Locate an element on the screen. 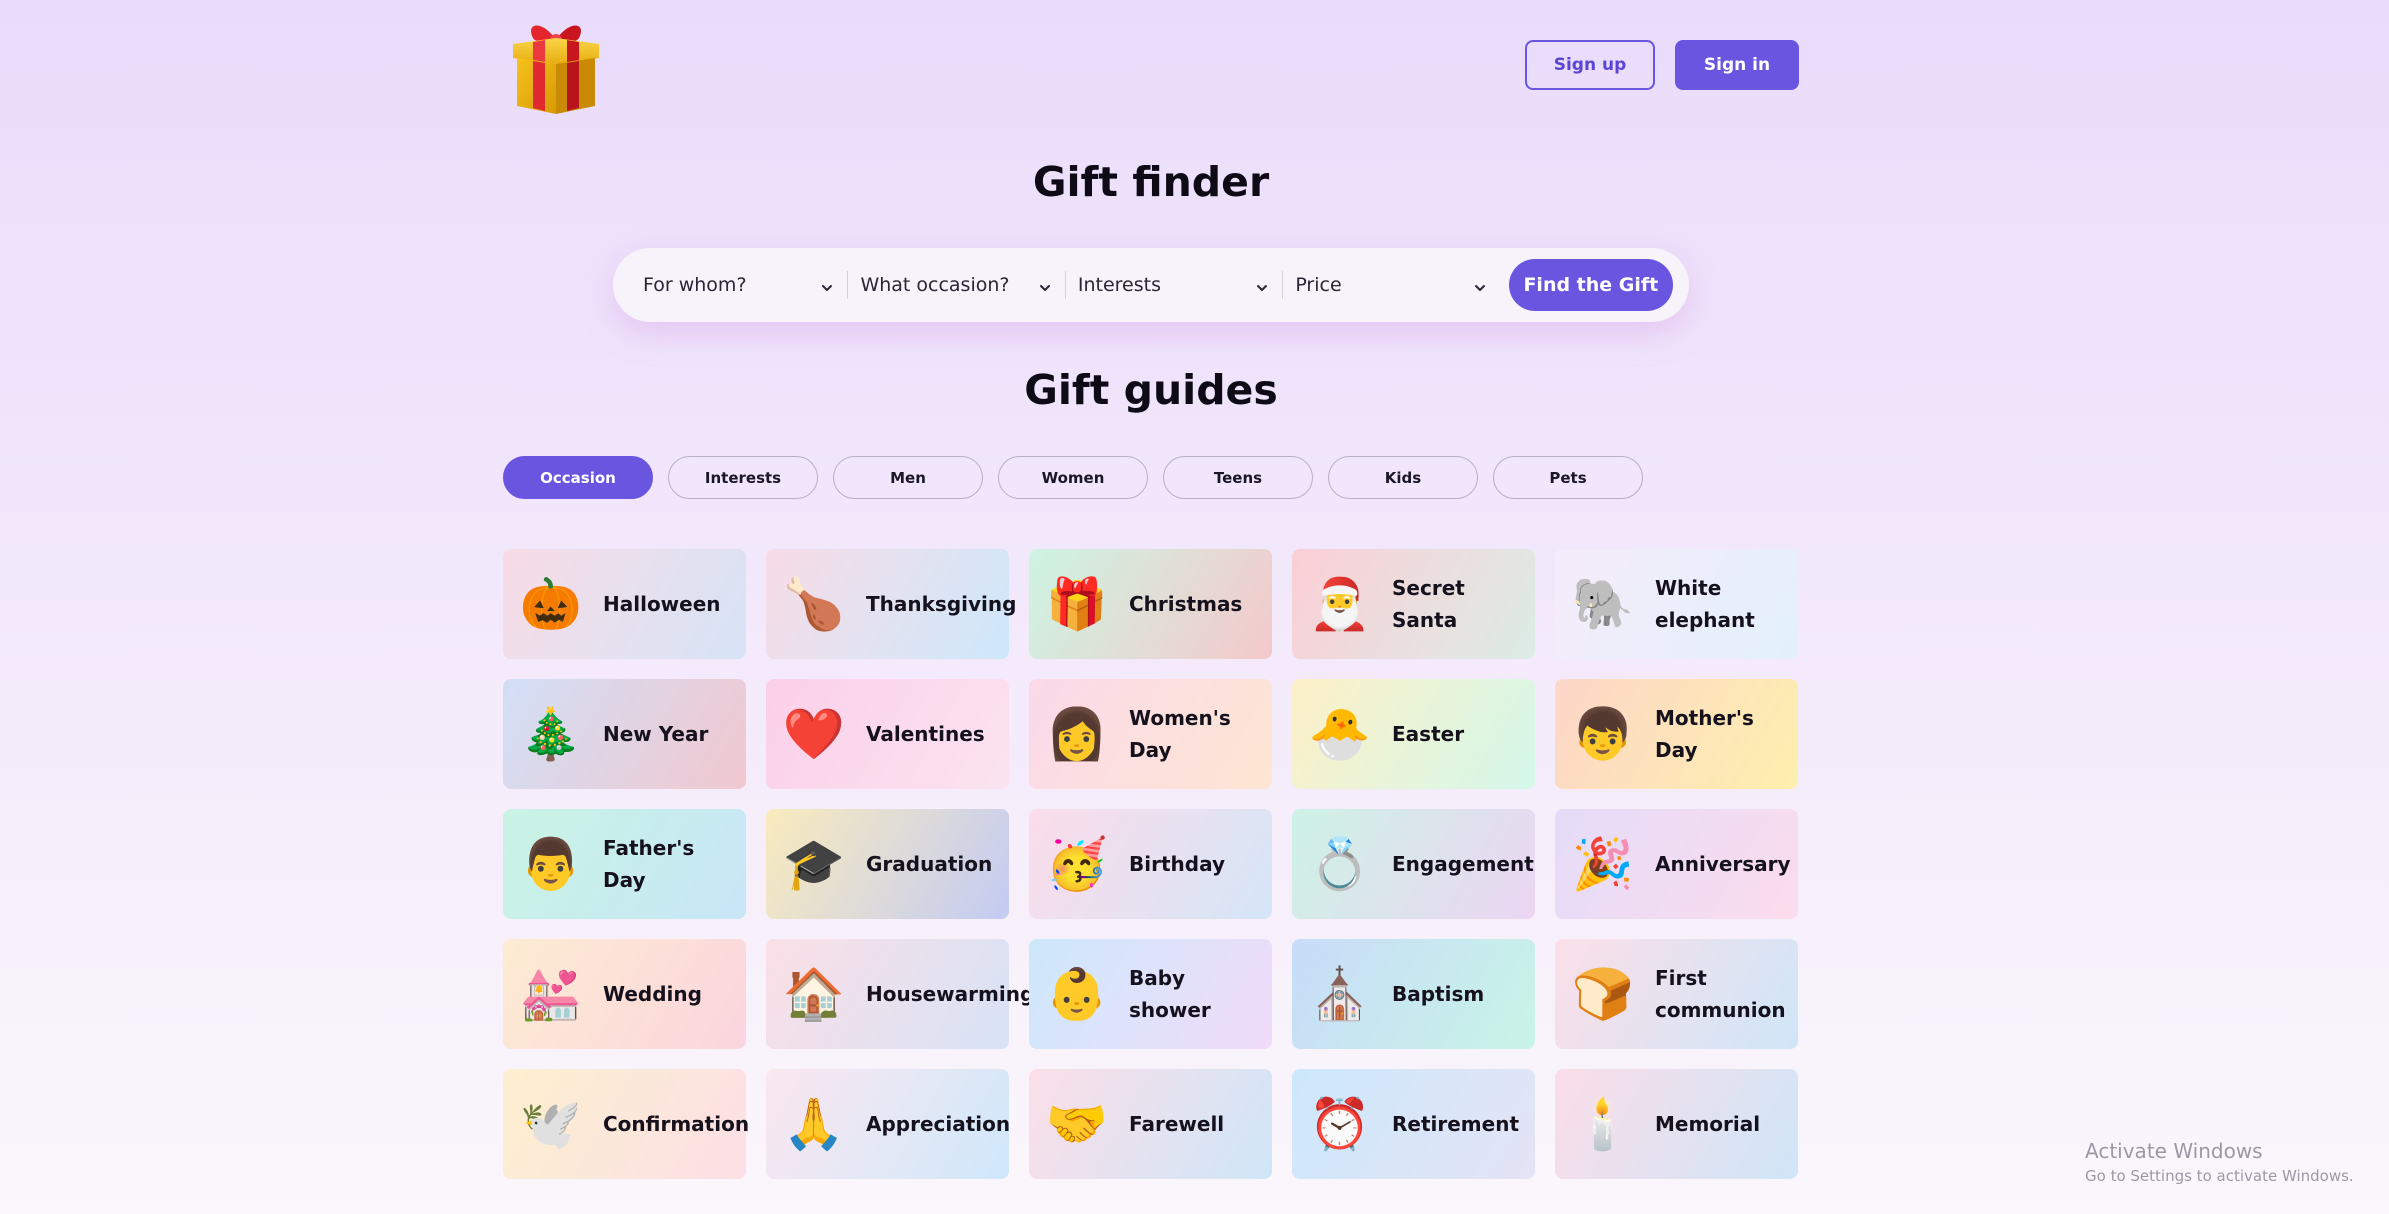  guide-card-new-year: 🎄 New Year is located at coordinates (624, 734).